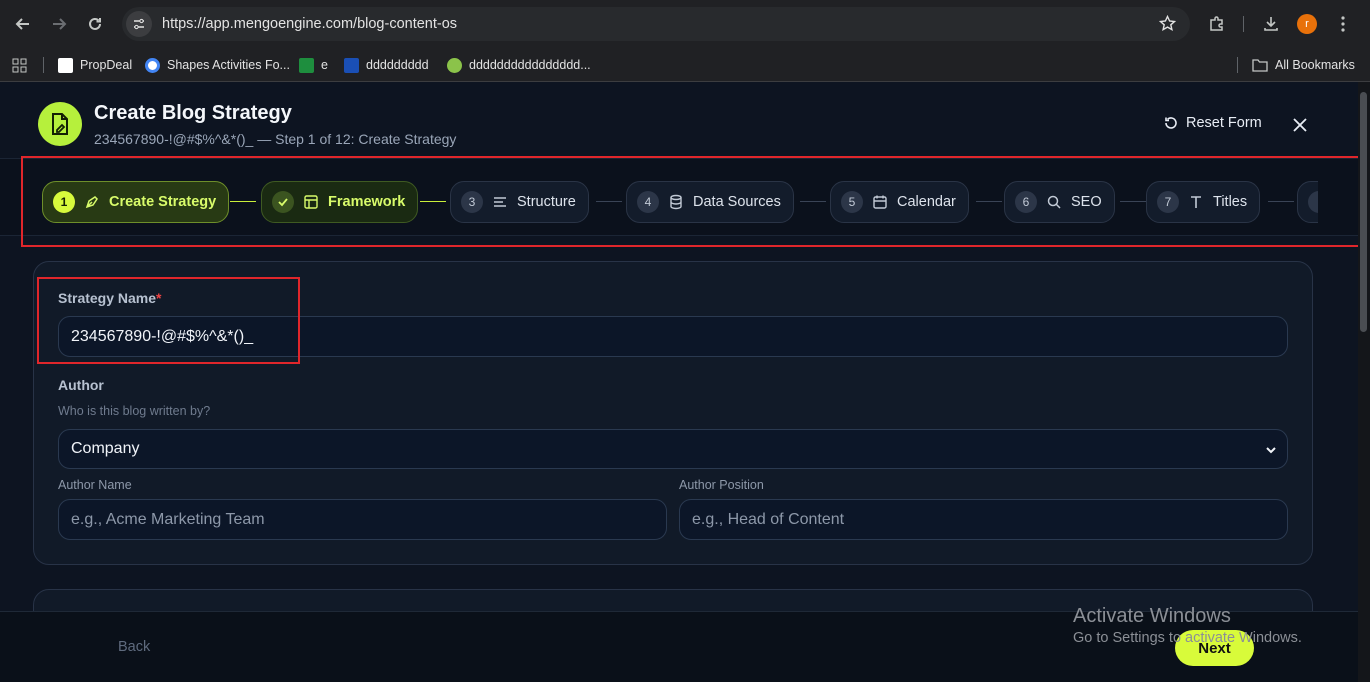  What do you see at coordinates (95, 485) in the screenshot?
I see `author-name-label: Author Name` at bounding box center [95, 485].